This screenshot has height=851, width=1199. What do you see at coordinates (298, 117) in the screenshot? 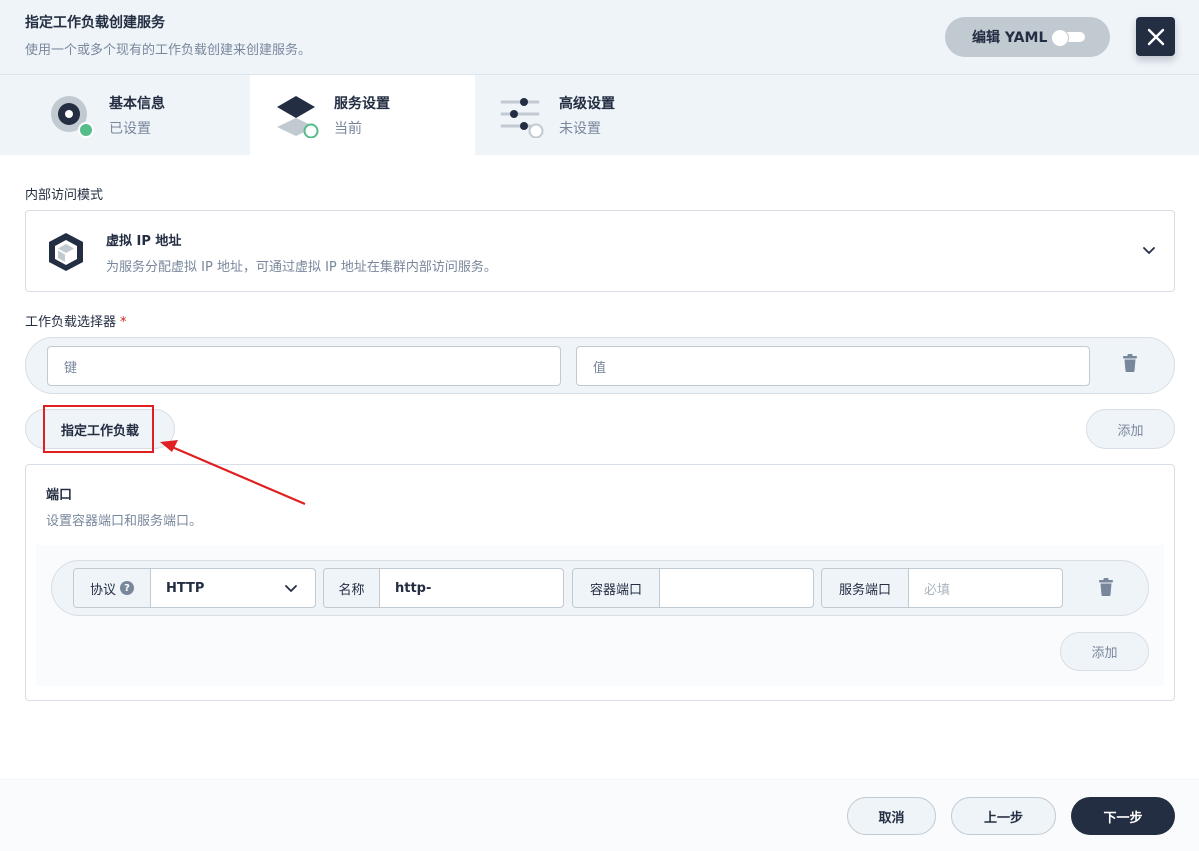
I see `layers-icon` at bounding box center [298, 117].